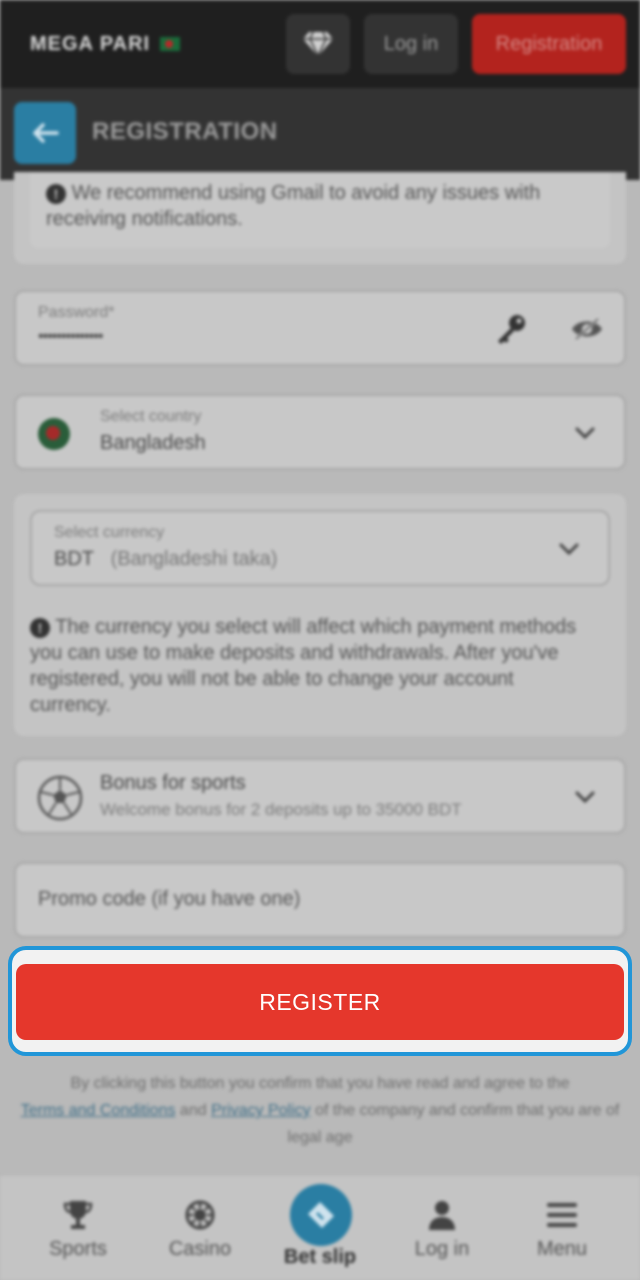  Describe the element at coordinates (193, 1110) in the screenshot. I see `terms-and: and` at that location.